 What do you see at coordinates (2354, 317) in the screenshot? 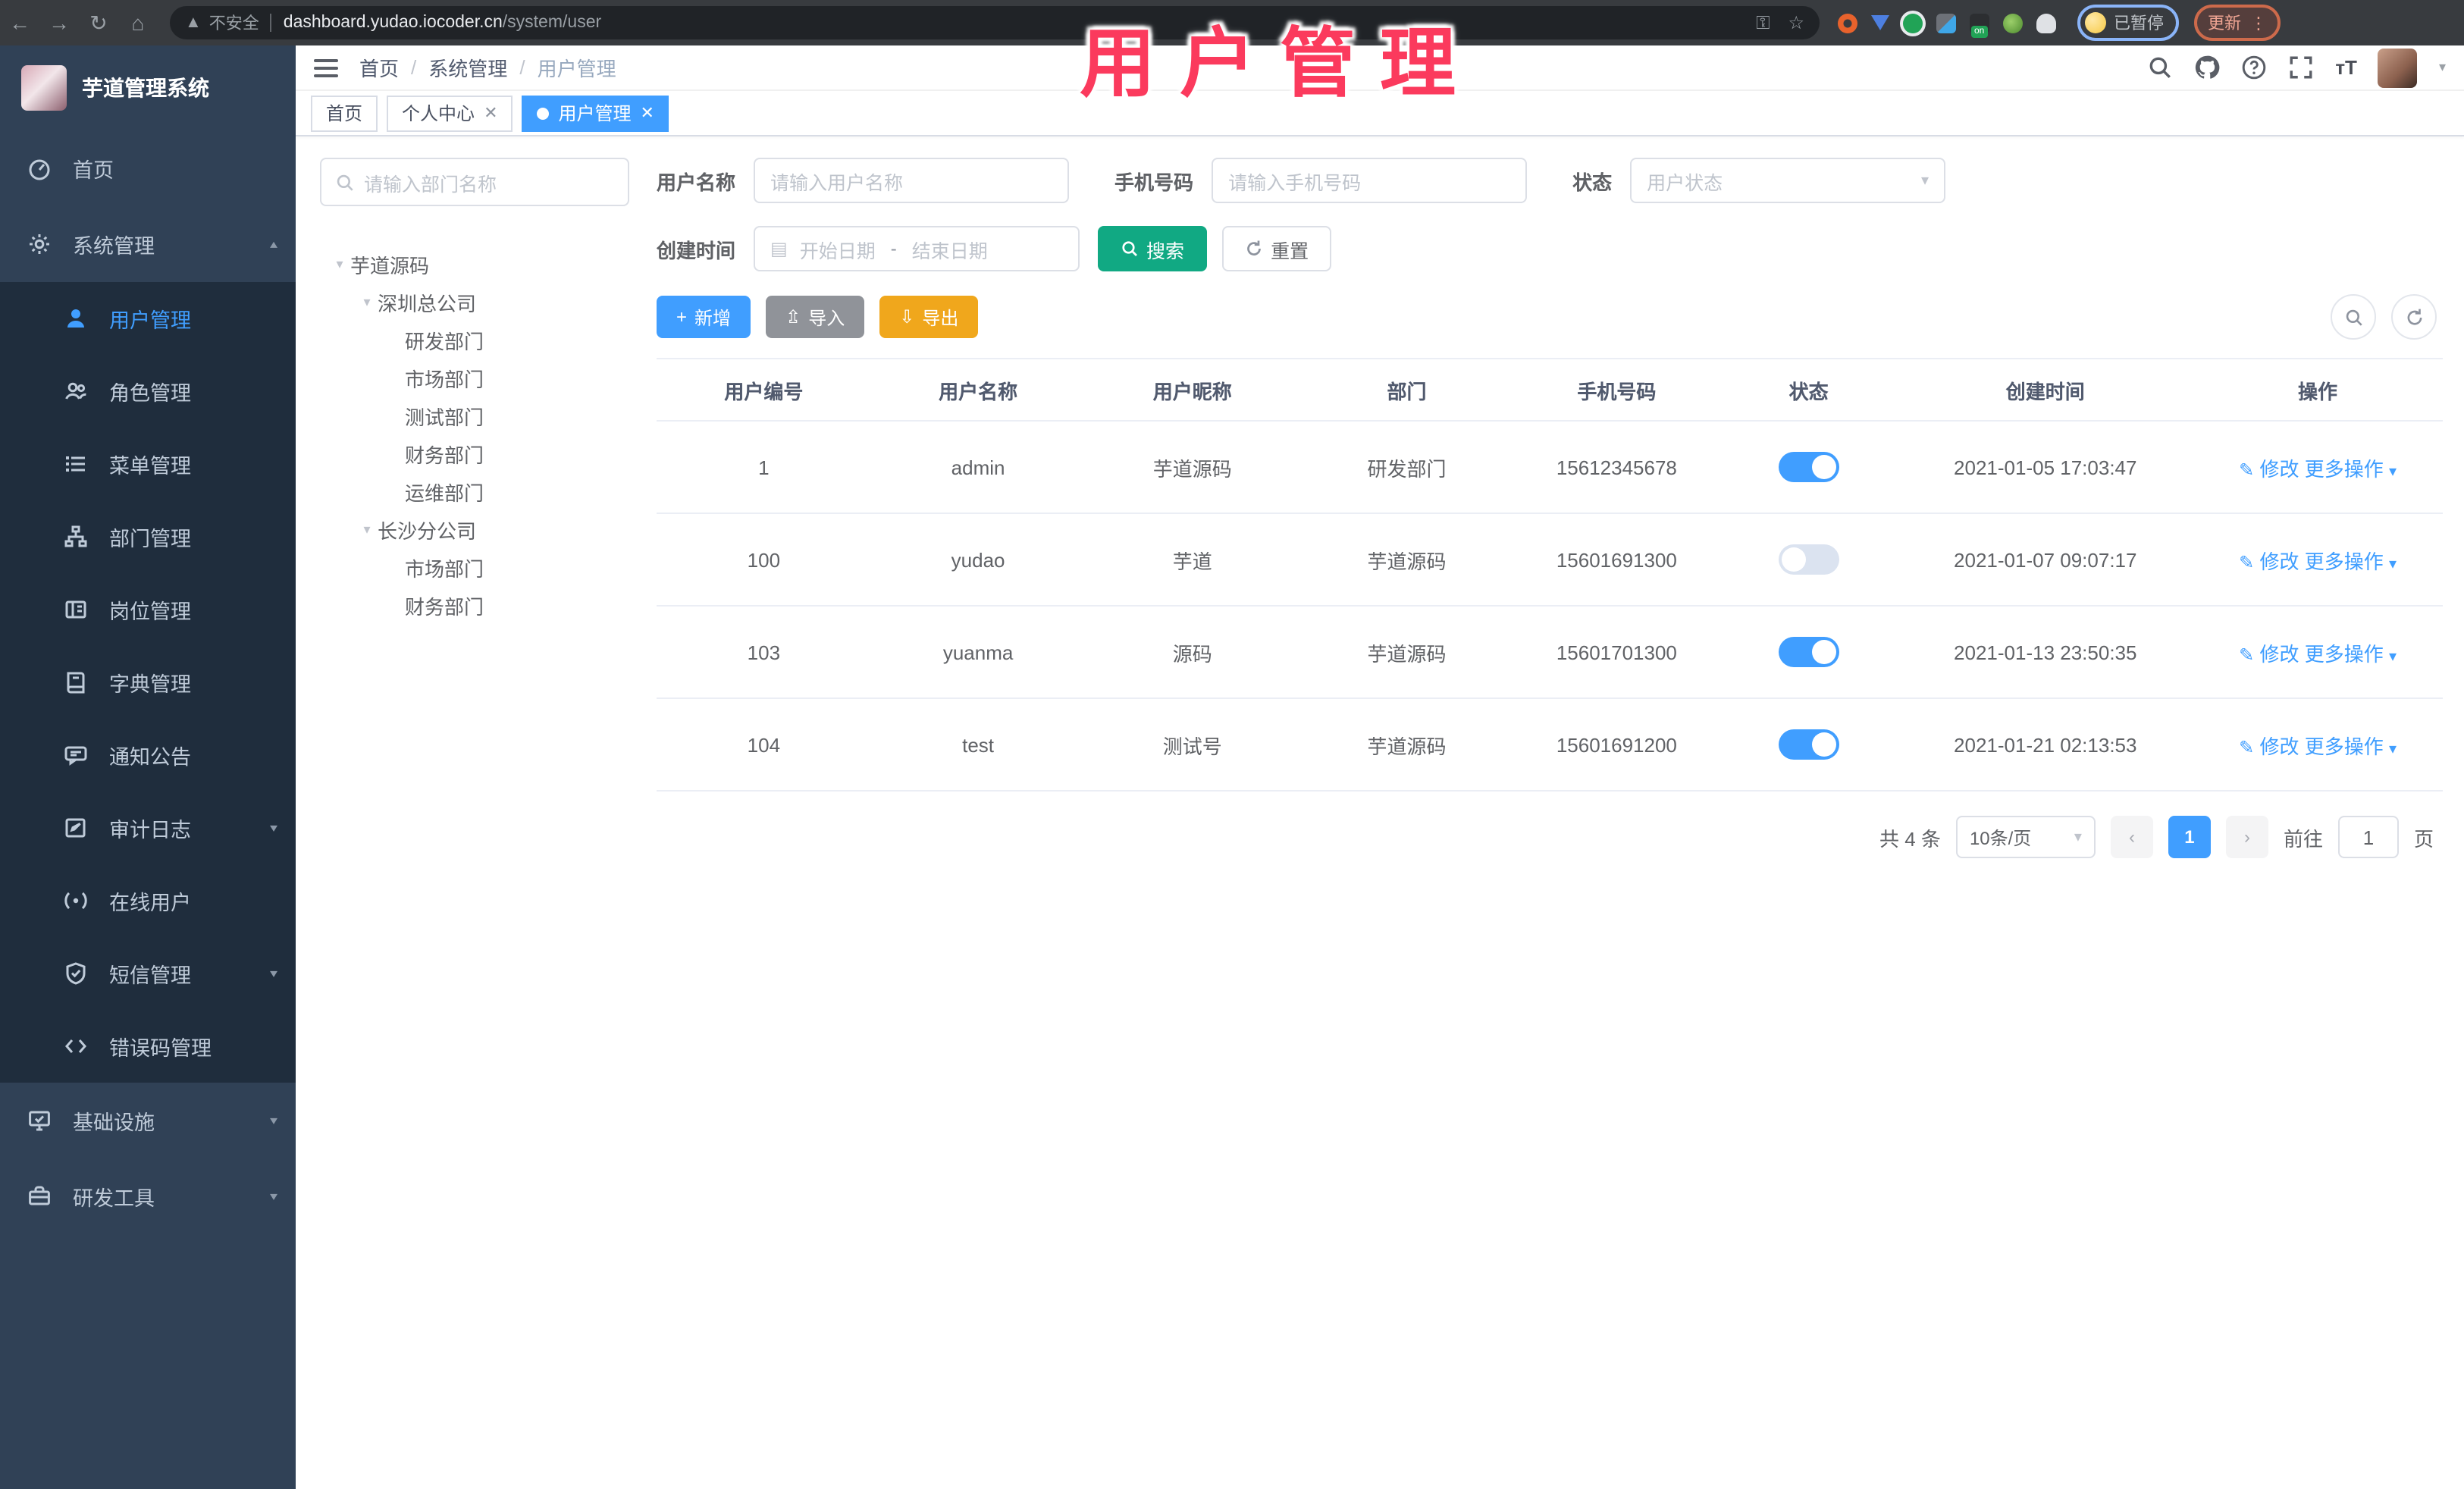
I see `show-search-button` at bounding box center [2354, 317].